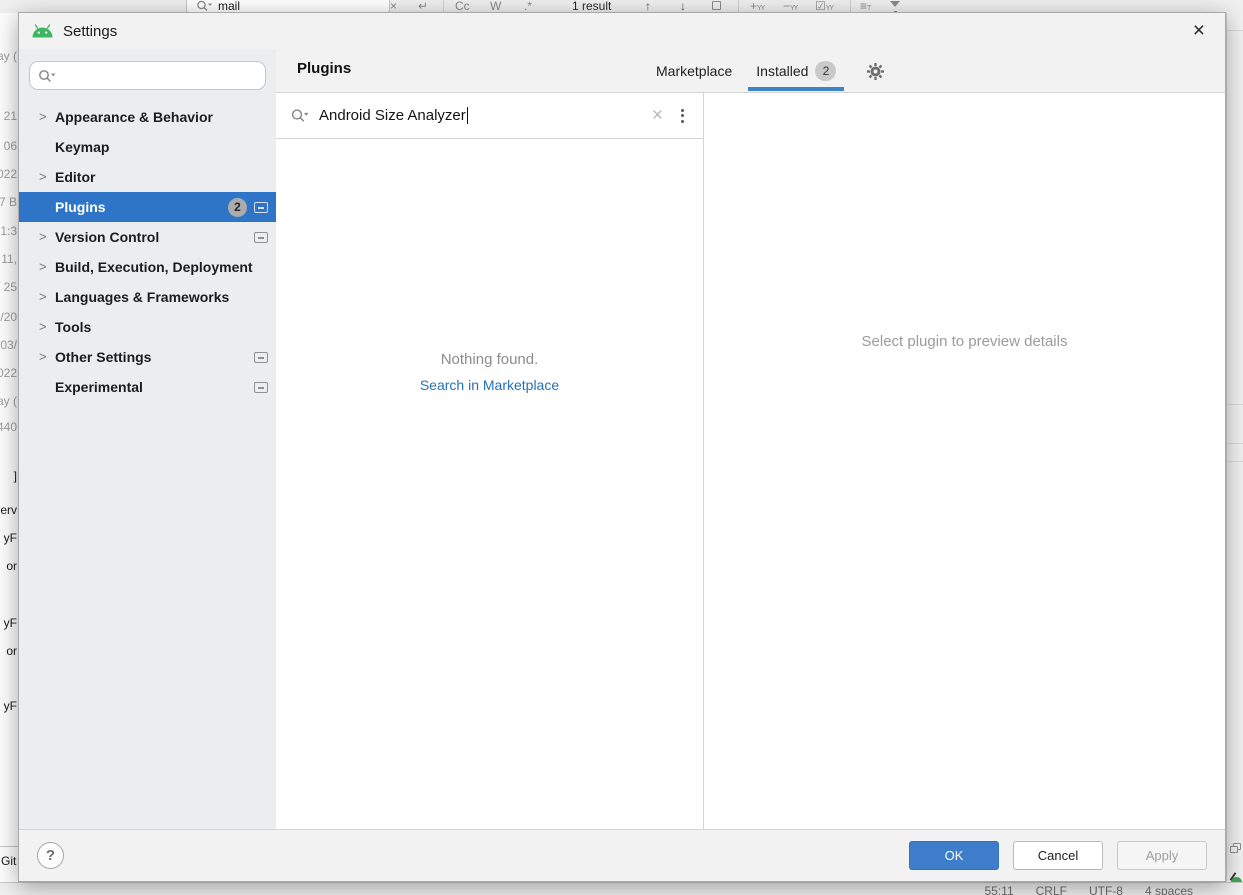 Image resolution: width=1243 pixels, height=895 pixels. I want to click on code-fragment: 06, so click(10, 146).